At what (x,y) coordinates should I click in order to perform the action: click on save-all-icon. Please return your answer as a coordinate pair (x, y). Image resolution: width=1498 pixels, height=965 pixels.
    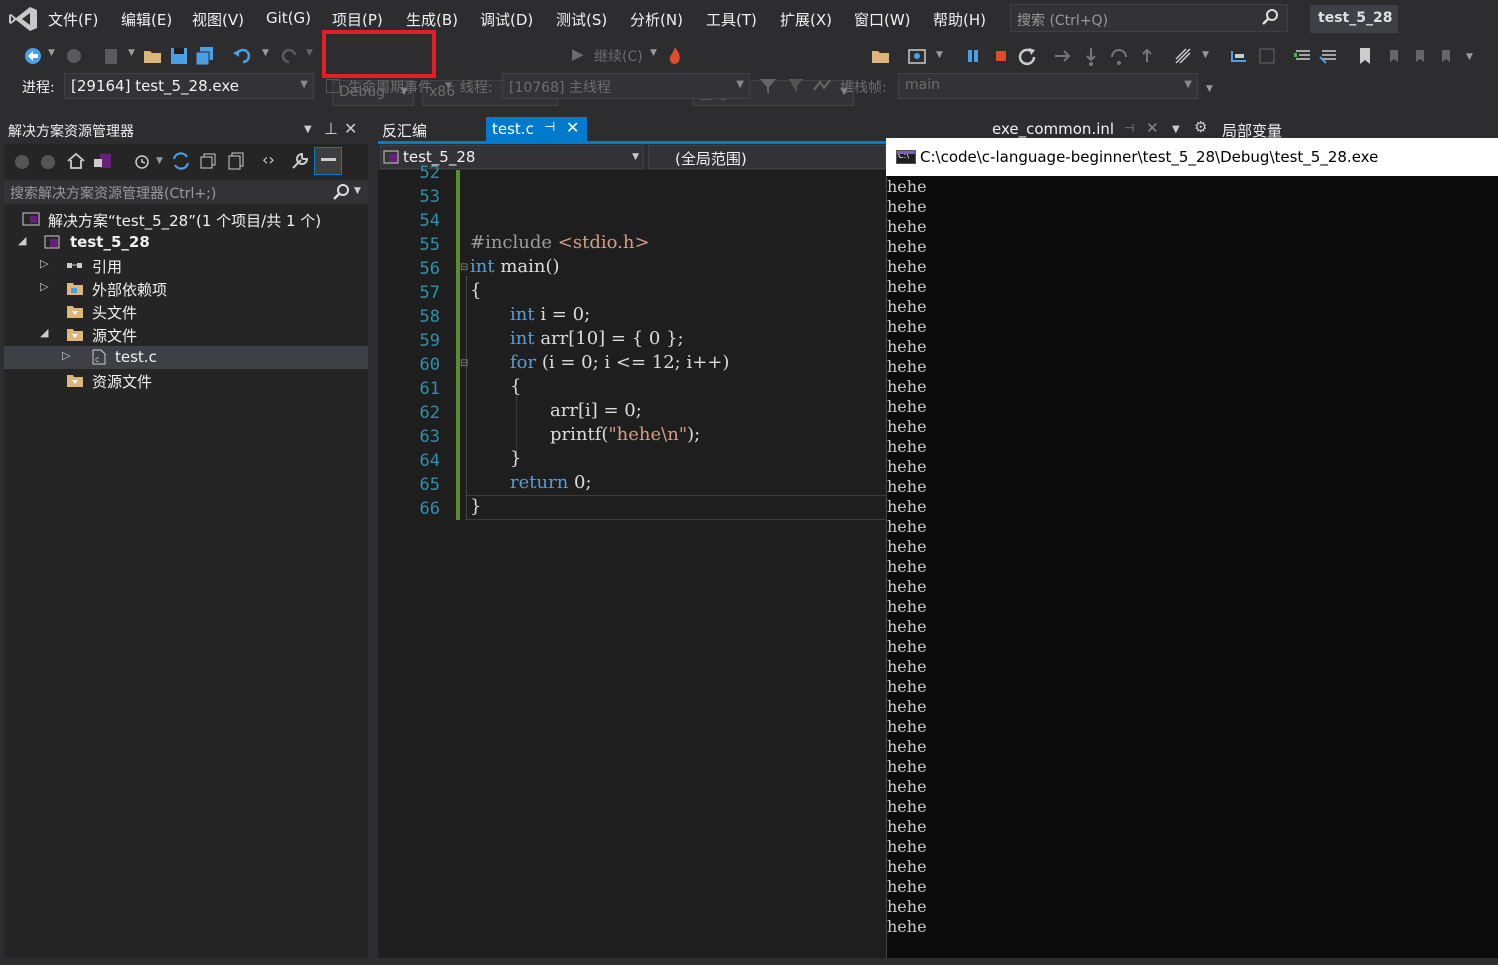
    Looking at the image, I should click on (205, 56).